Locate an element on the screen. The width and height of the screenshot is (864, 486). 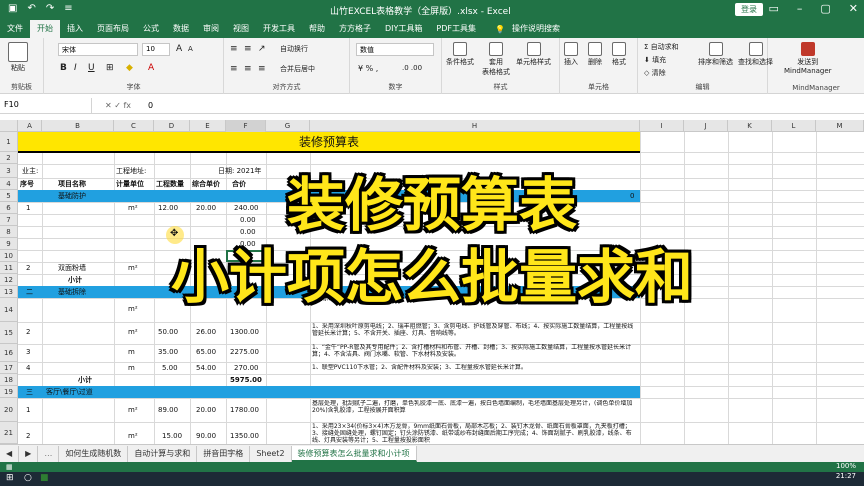
col-k-header: K is located at coordinates (750, 126).